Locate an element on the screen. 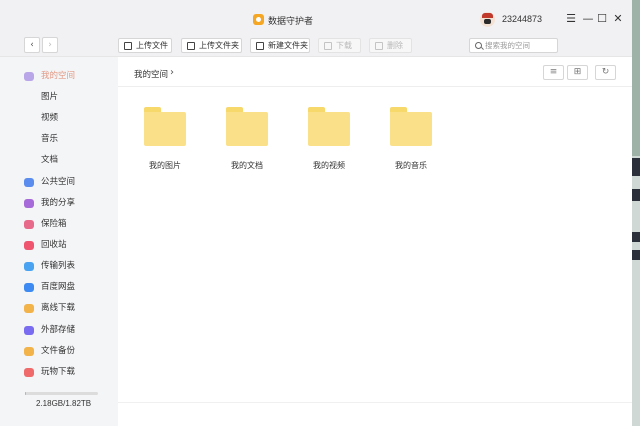 This screenshot has height=426, width=640. sidebar-item-my-space: 我的空间 is located at coordinates (59, 76).